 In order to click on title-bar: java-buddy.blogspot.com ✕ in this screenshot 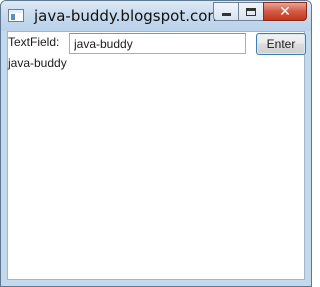, I will do `click(156, 16)`.